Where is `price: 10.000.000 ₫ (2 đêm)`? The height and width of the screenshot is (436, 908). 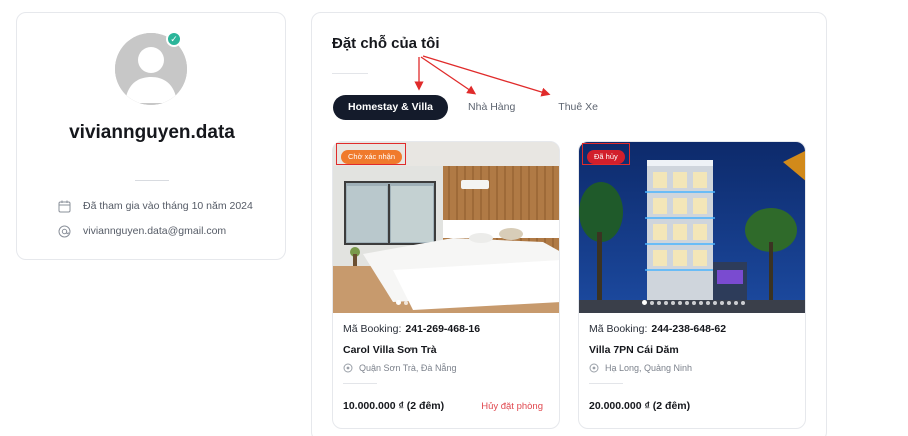
price: 10.000.000 ₫ (2 đêm) is located at coordinates (394, 406).